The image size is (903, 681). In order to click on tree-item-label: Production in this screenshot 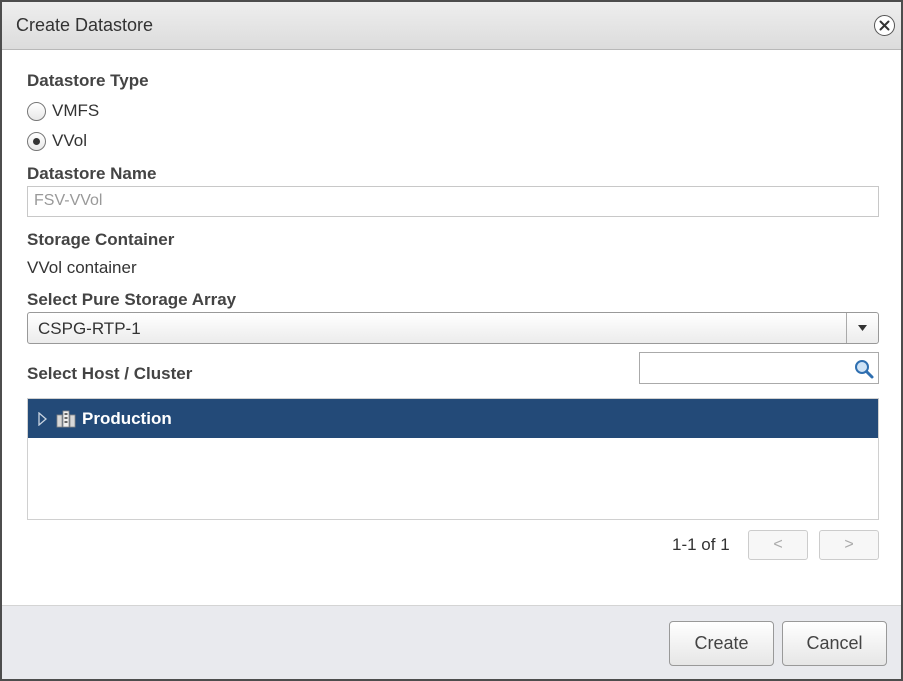, I will do `click(127, 418)`.